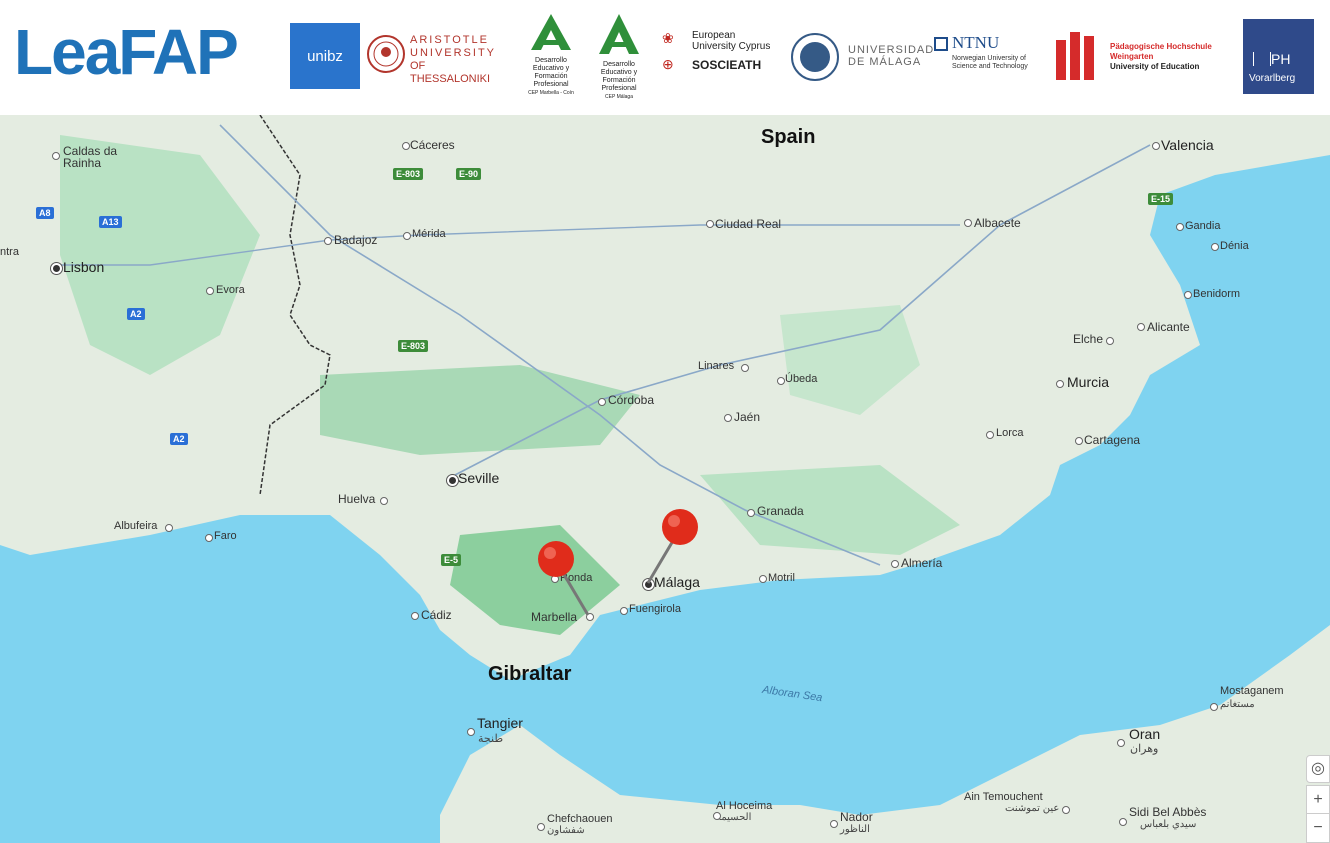 The width and height of the screenshot is (1330, 843). Describe the element at coordinates (855, 829) in the screenshot. I see `arabic-label: الناظور` at that location.